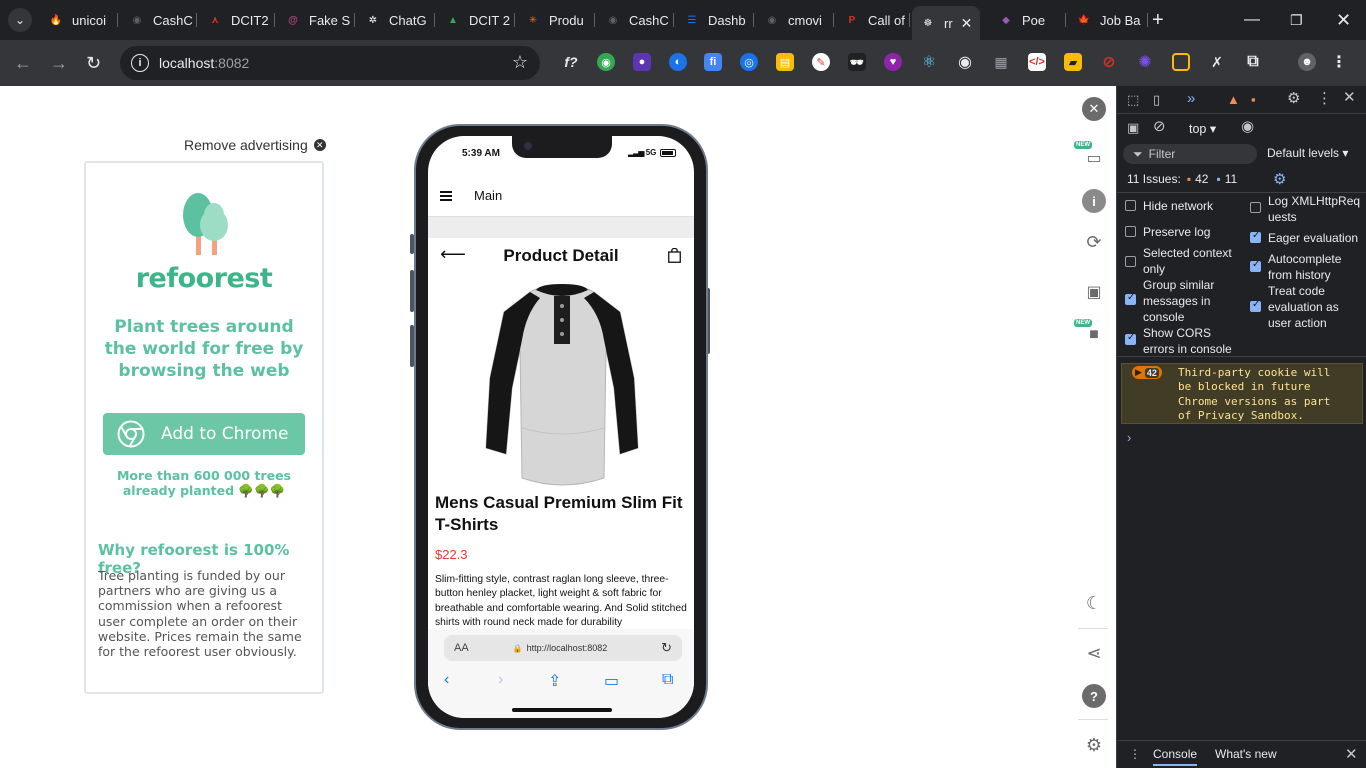  What do you see at coordinates (678, 62) in the screenshot?
I see `extension-blue-icon: ◐` at bounding box center [678, 62].